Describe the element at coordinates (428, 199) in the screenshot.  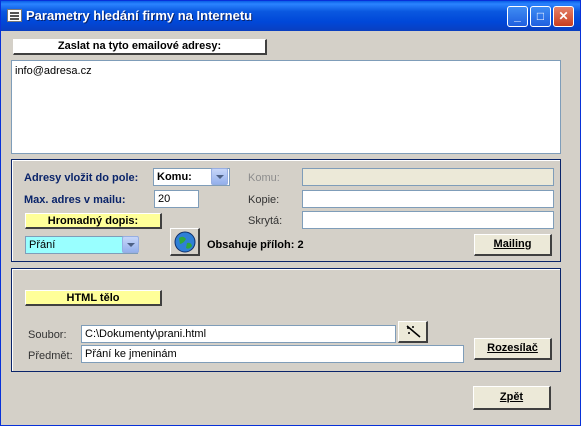
I see `kopie-input` at that location.